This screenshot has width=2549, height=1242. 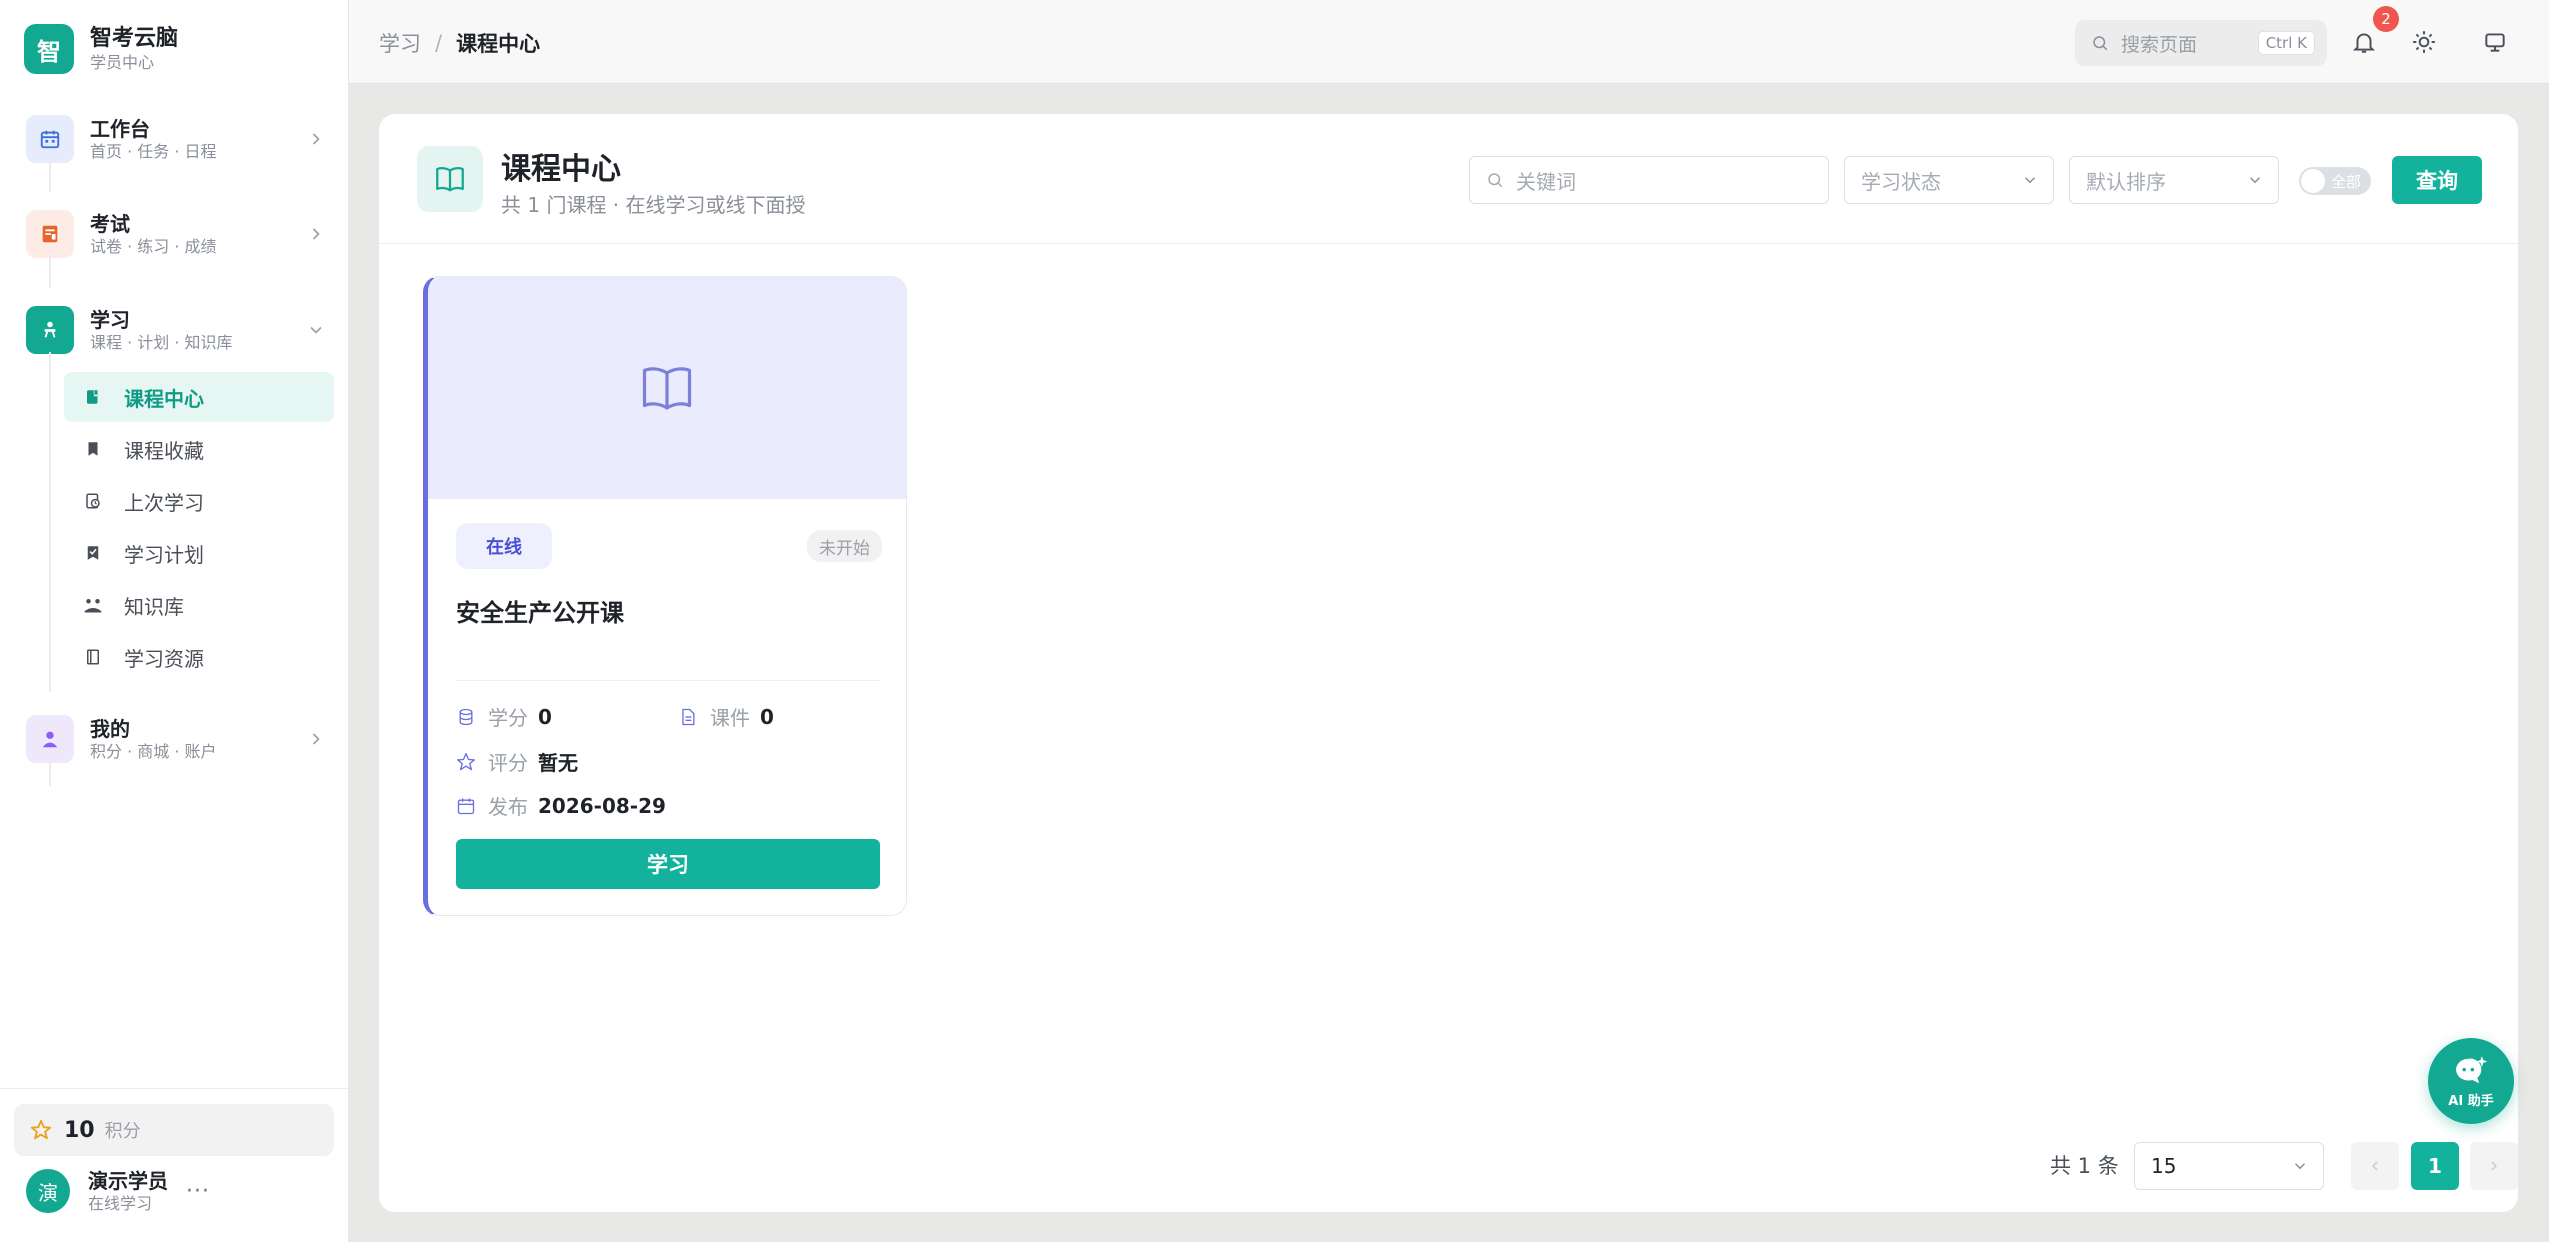 What do you see at coordinates (2424, 42) in the screenshot?
I see `sun-icon` at bounding box center [2424, 42].